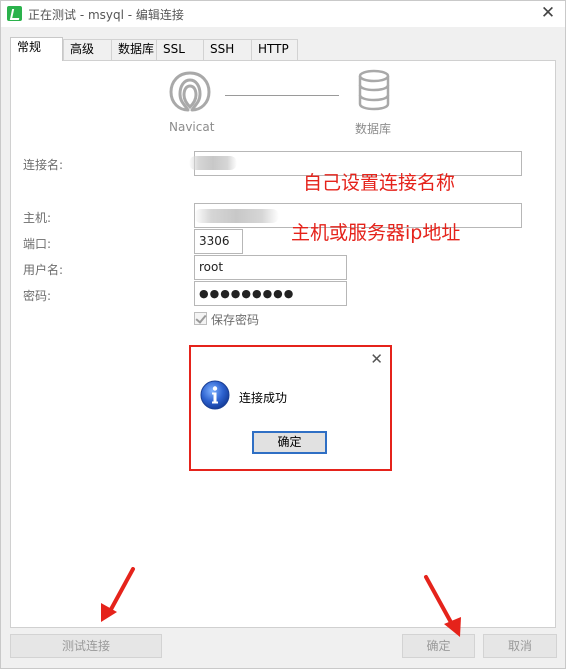 This screenshot has width=566, height=669. I want to click on save-password-checkbox, so click(200, 318).